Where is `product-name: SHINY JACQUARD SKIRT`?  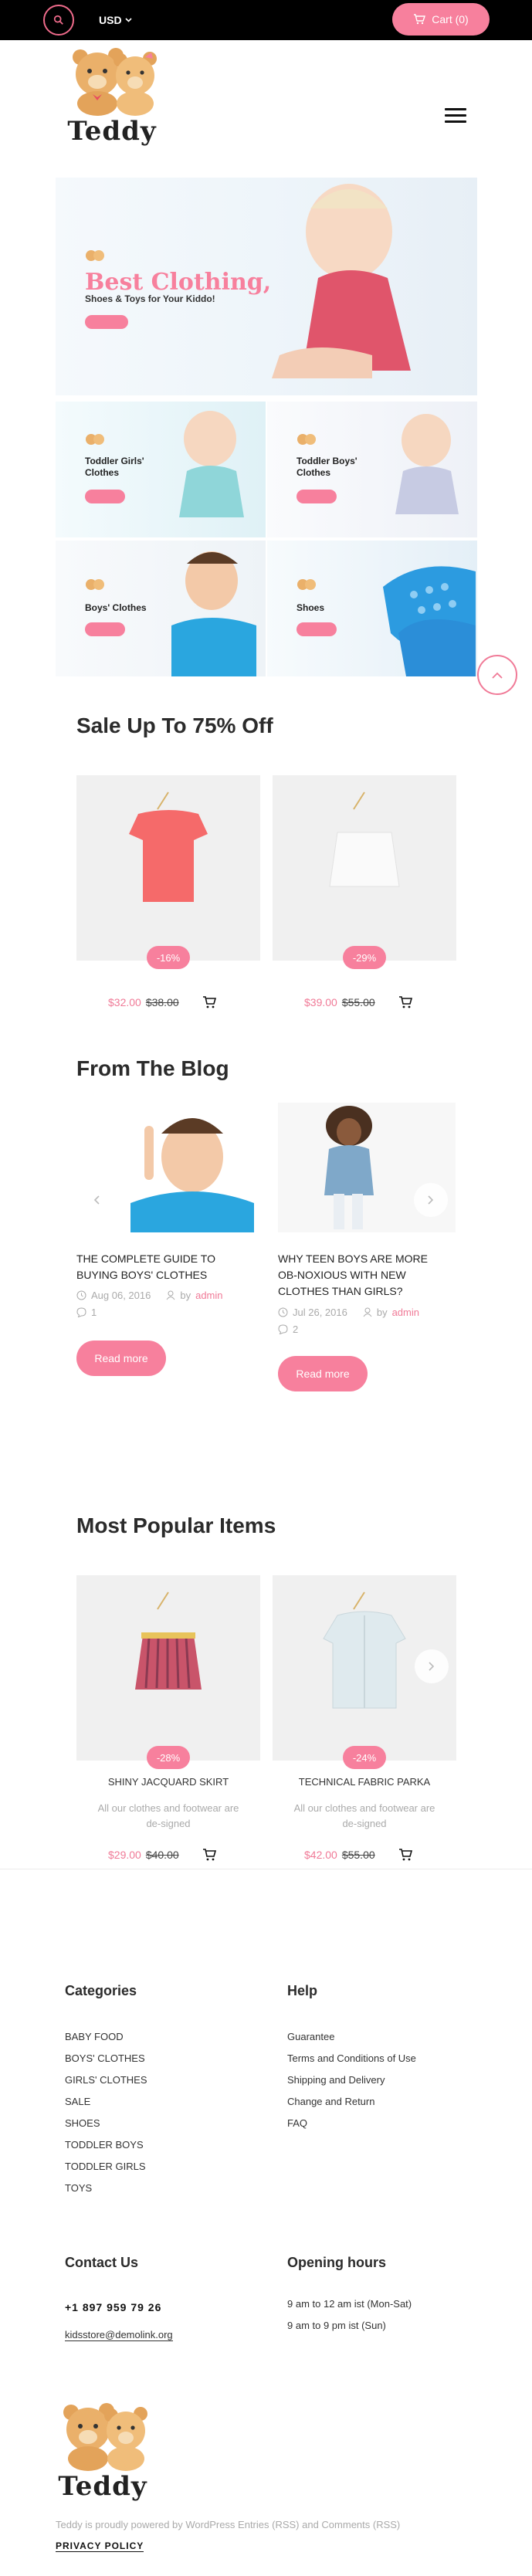 product-name: SHINY JACQUARD SKIRT is located at coordinates (168, 1782).